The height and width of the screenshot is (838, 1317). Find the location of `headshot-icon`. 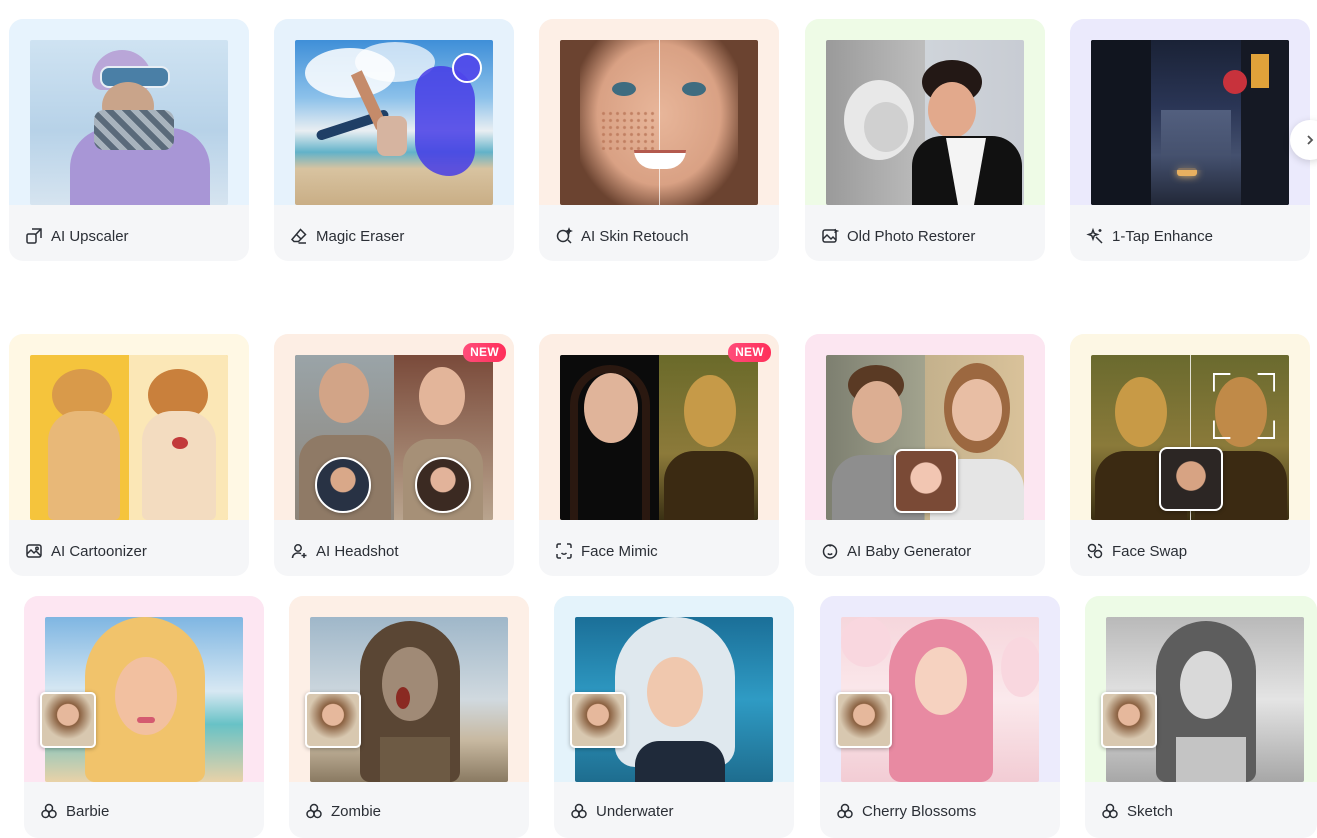

headshot-icon is located at coordinates (299, 551).